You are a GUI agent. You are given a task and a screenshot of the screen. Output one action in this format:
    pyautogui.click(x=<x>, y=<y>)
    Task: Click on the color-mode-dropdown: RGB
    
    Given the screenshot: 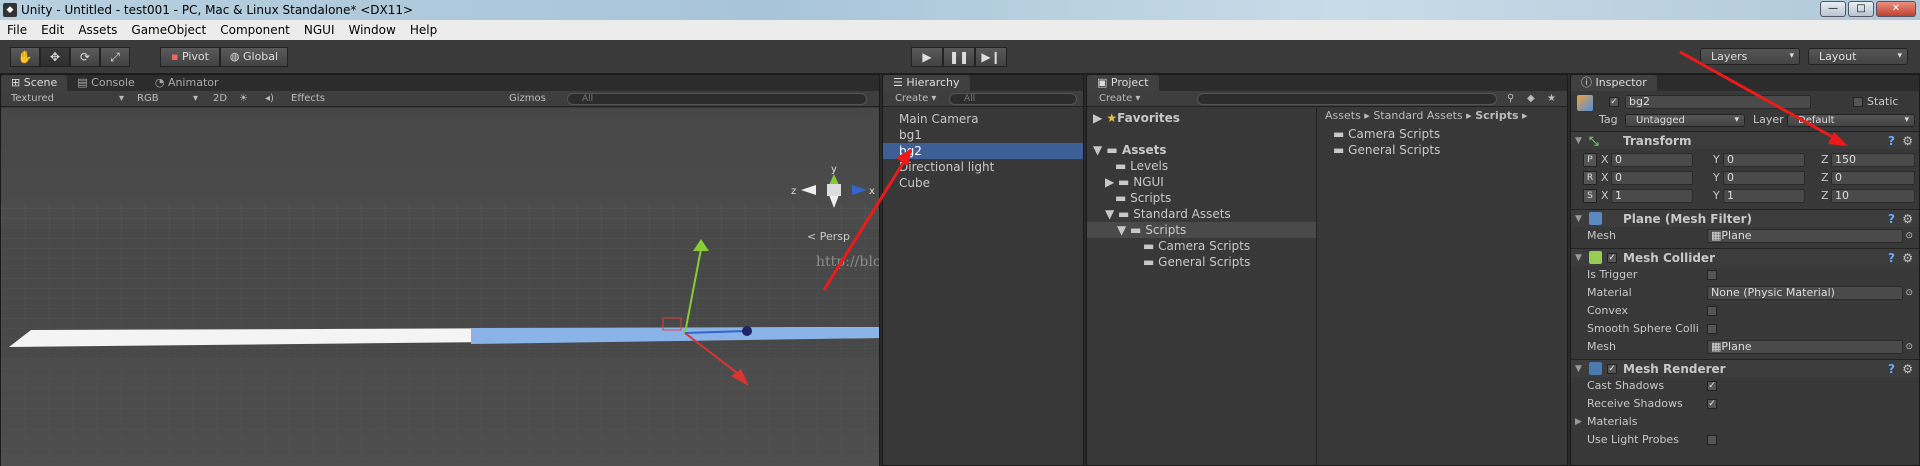 What is the action you would take?
    pyautogui.click(x=148, y=98)
    